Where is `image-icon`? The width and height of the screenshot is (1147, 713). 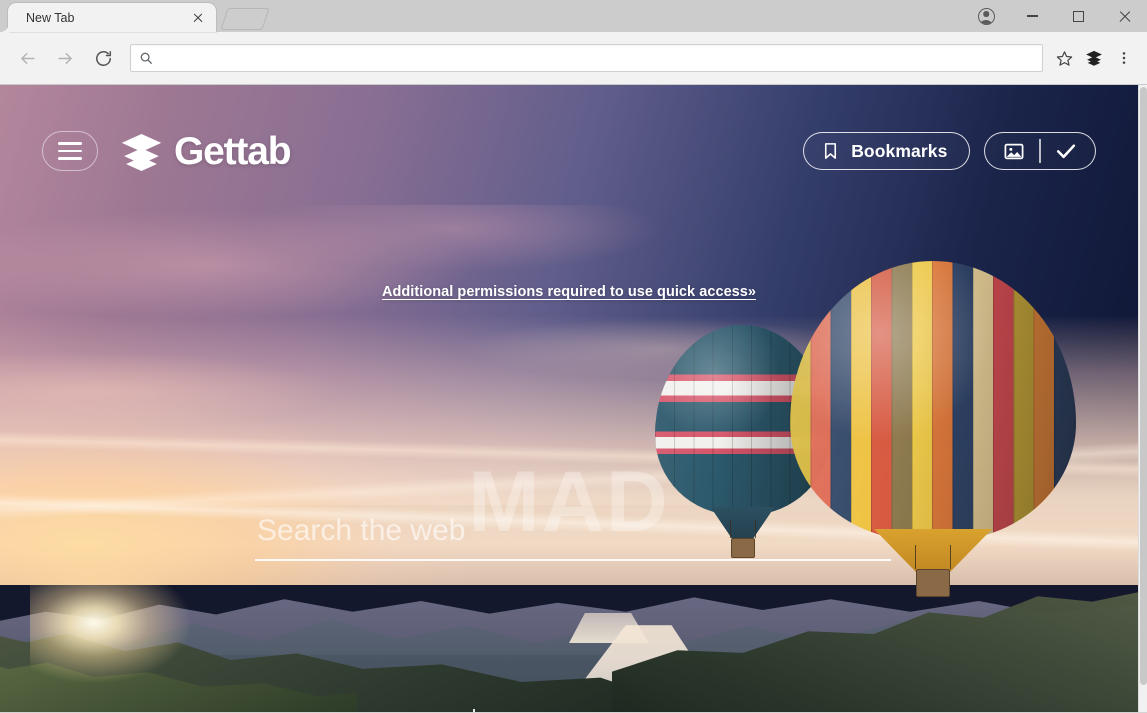
image-icon is located at coordinates (1014, 151).